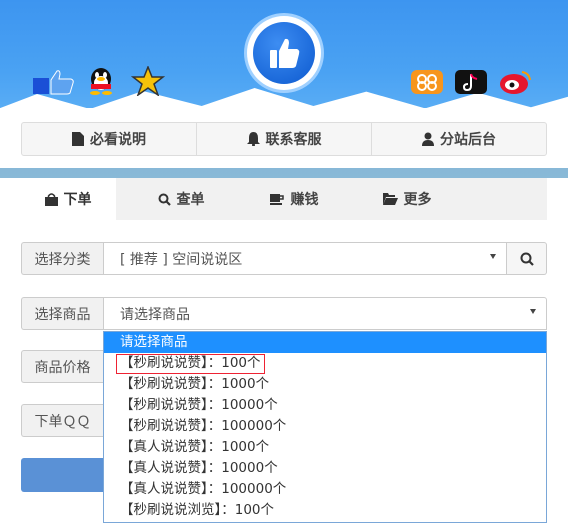  What do you see at coordinates (62, 366) in the screenshot?
I see `price-label: 商品价格` at bounding box center [62, 366].